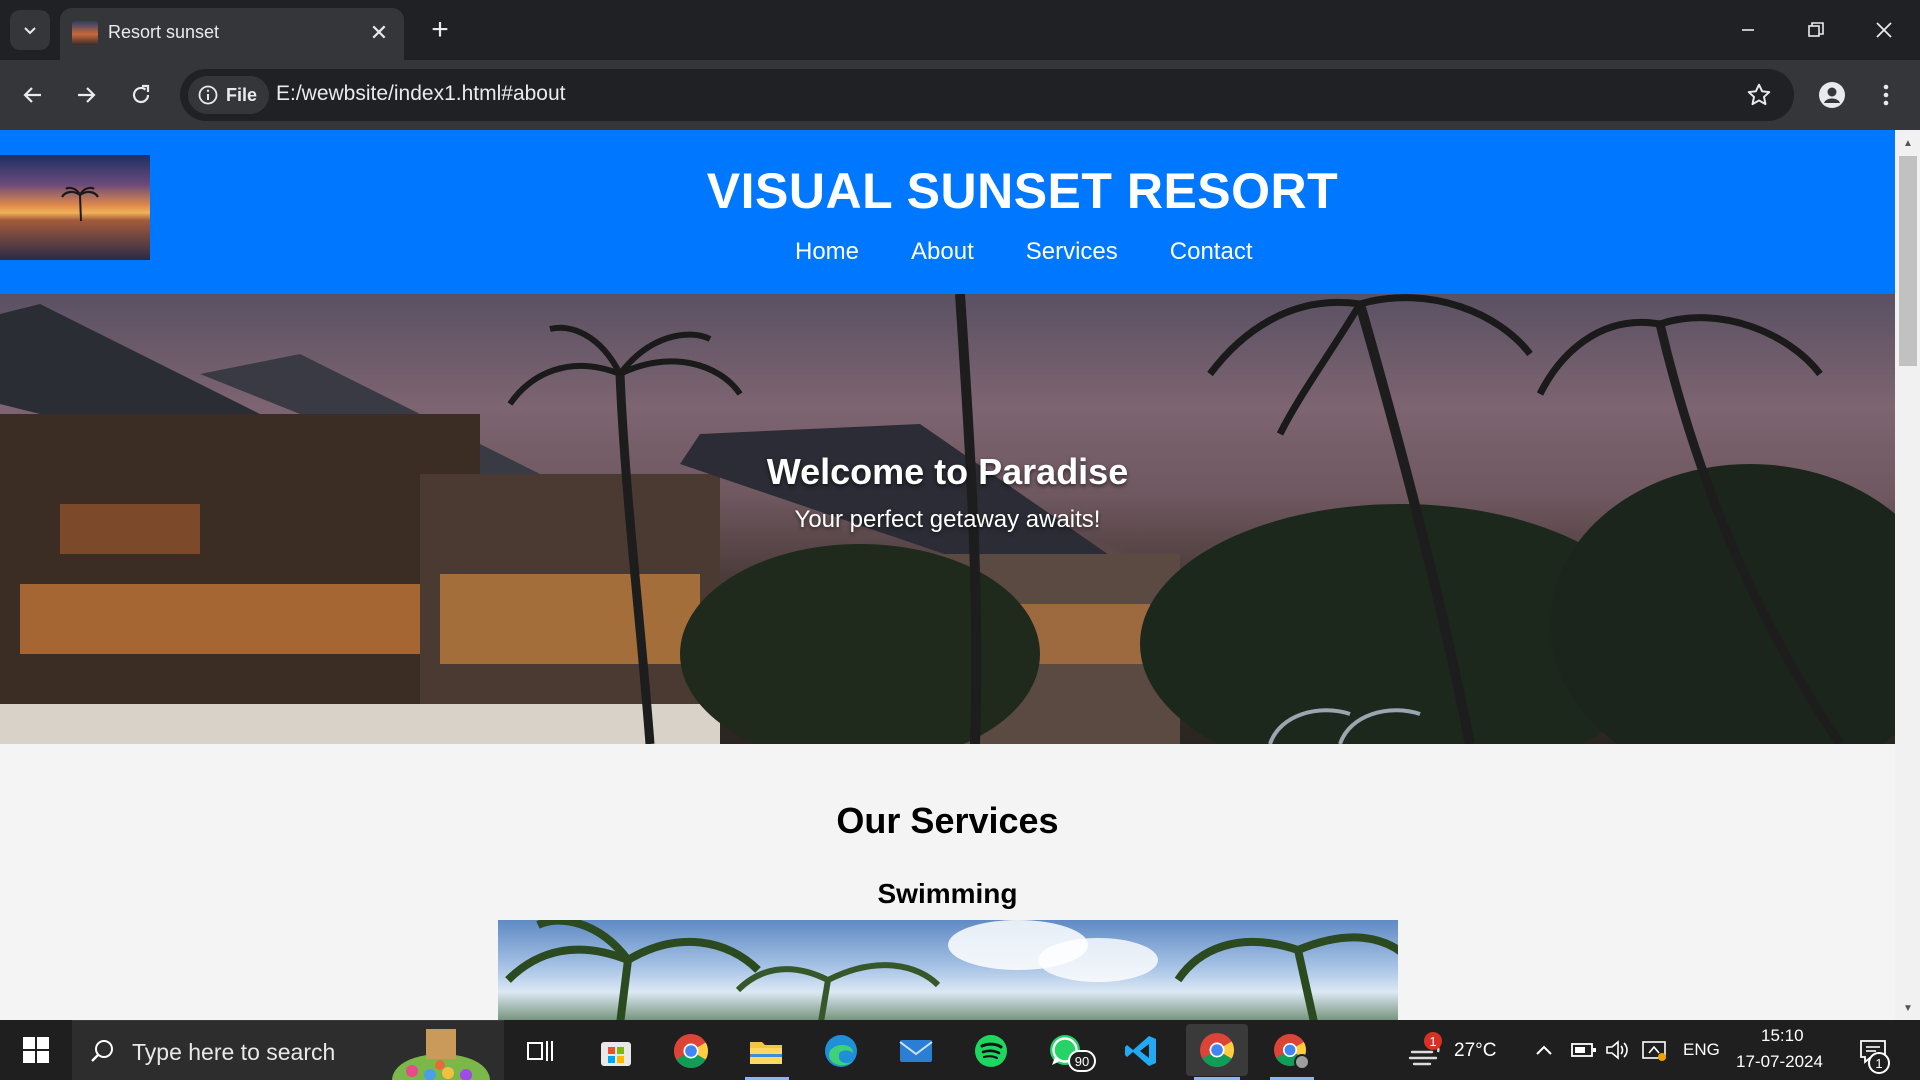 The image size is (1920, 1080). What do you see at coordinates (1475, 1051) in the screenshot?
I see `temperature-text: 27°C` at bounding box center [1475, 1051].